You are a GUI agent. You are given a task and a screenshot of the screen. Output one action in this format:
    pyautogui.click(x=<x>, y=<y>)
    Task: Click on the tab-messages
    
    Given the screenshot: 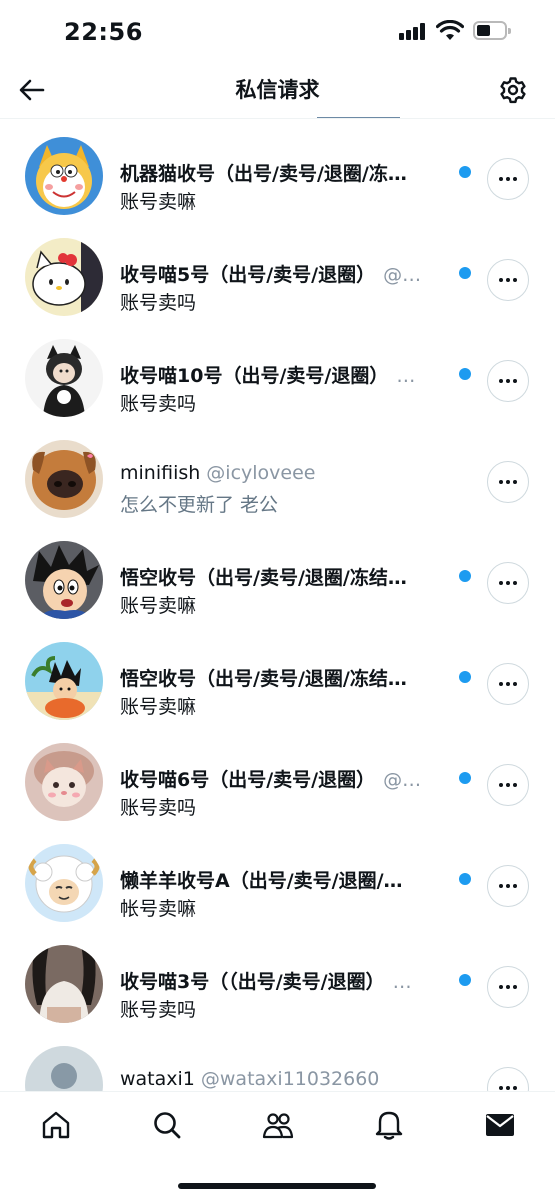 What is the action you would take?
    pyautogui.click(x=500, y=1125)
    